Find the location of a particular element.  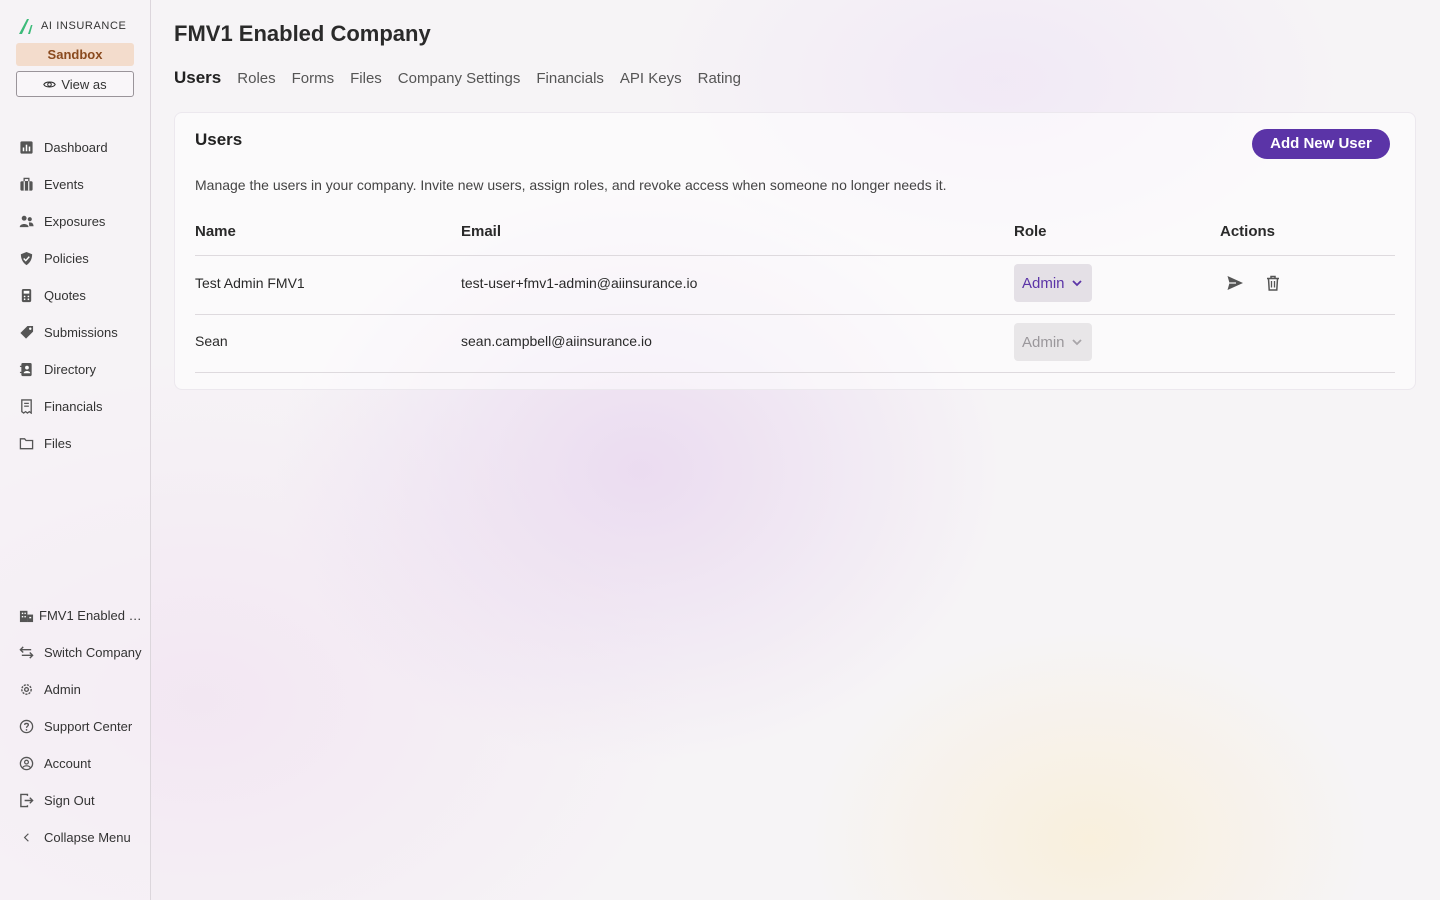

nav-item-quotes: Quotes is located at coordinates (52, 295).